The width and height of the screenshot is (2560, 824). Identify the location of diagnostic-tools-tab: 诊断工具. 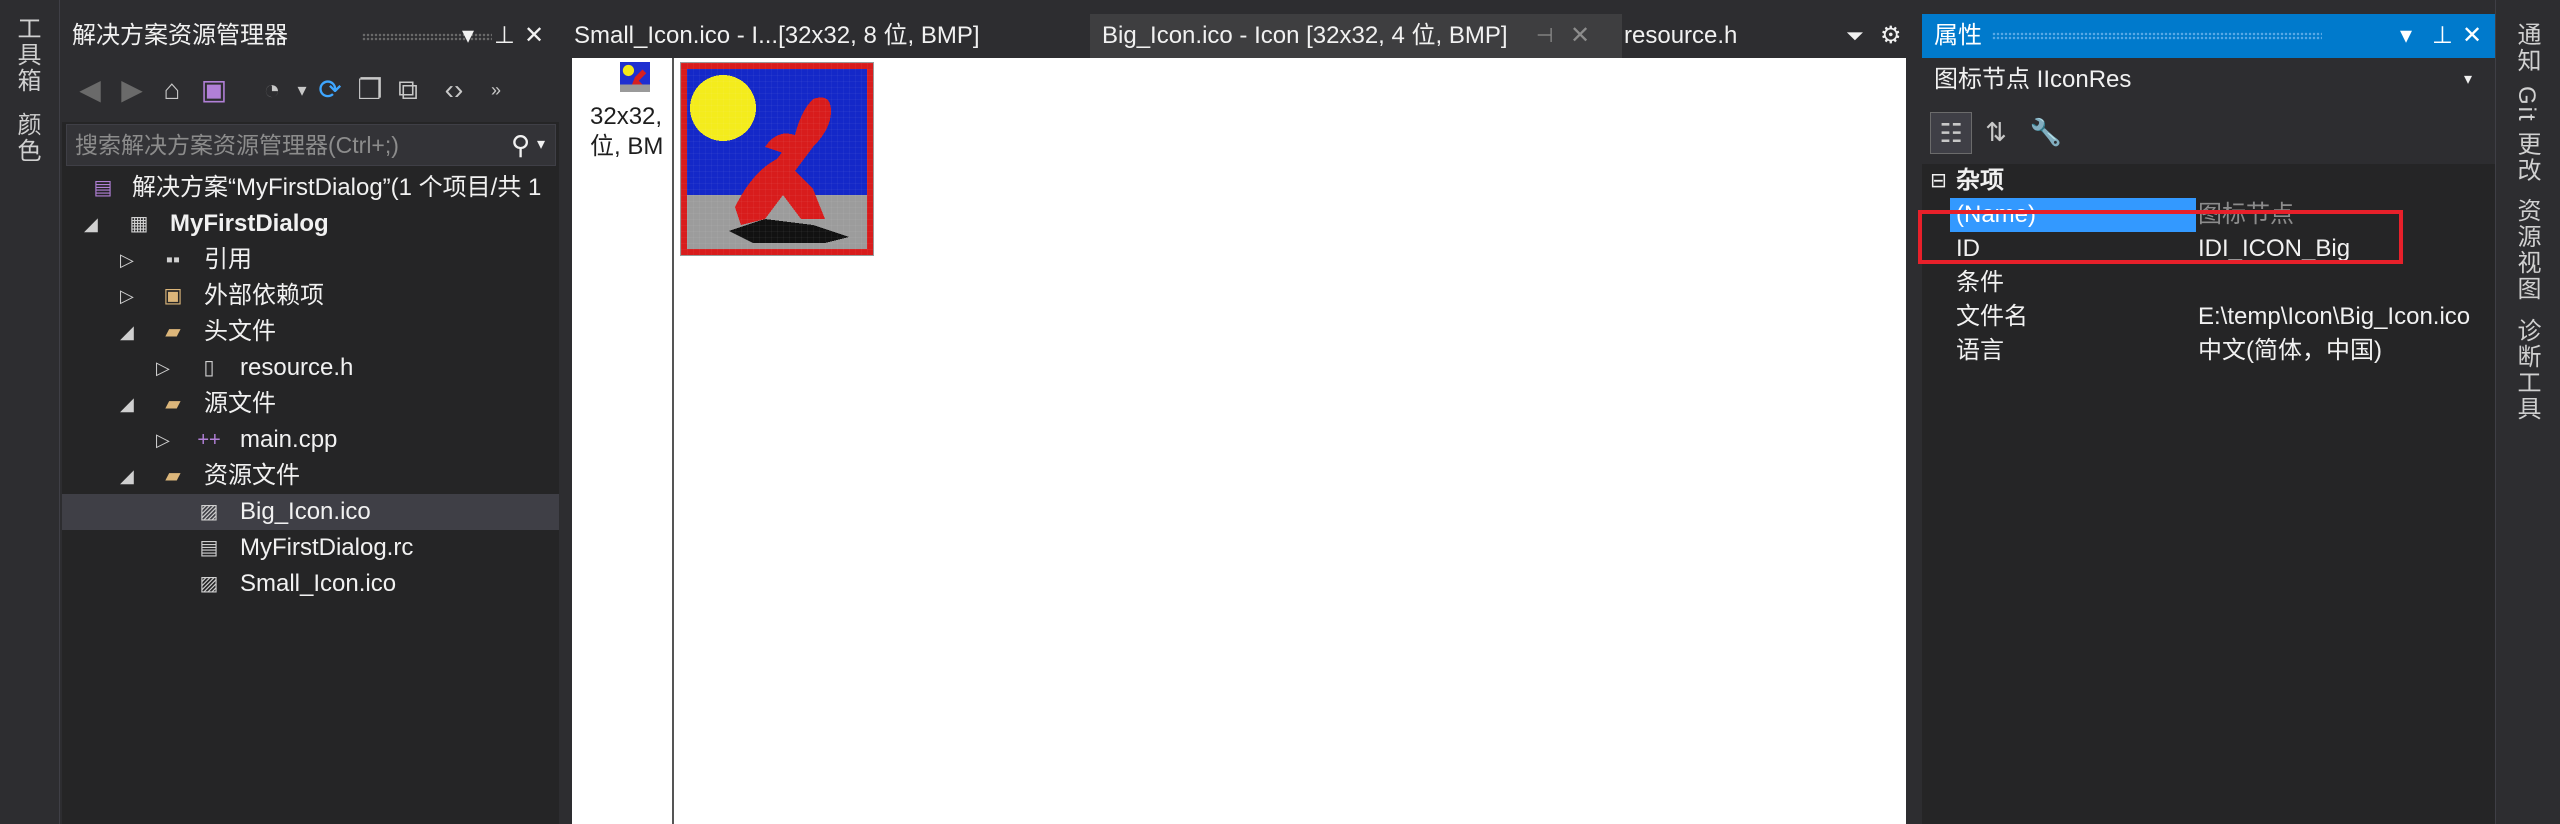
(2528, 370).